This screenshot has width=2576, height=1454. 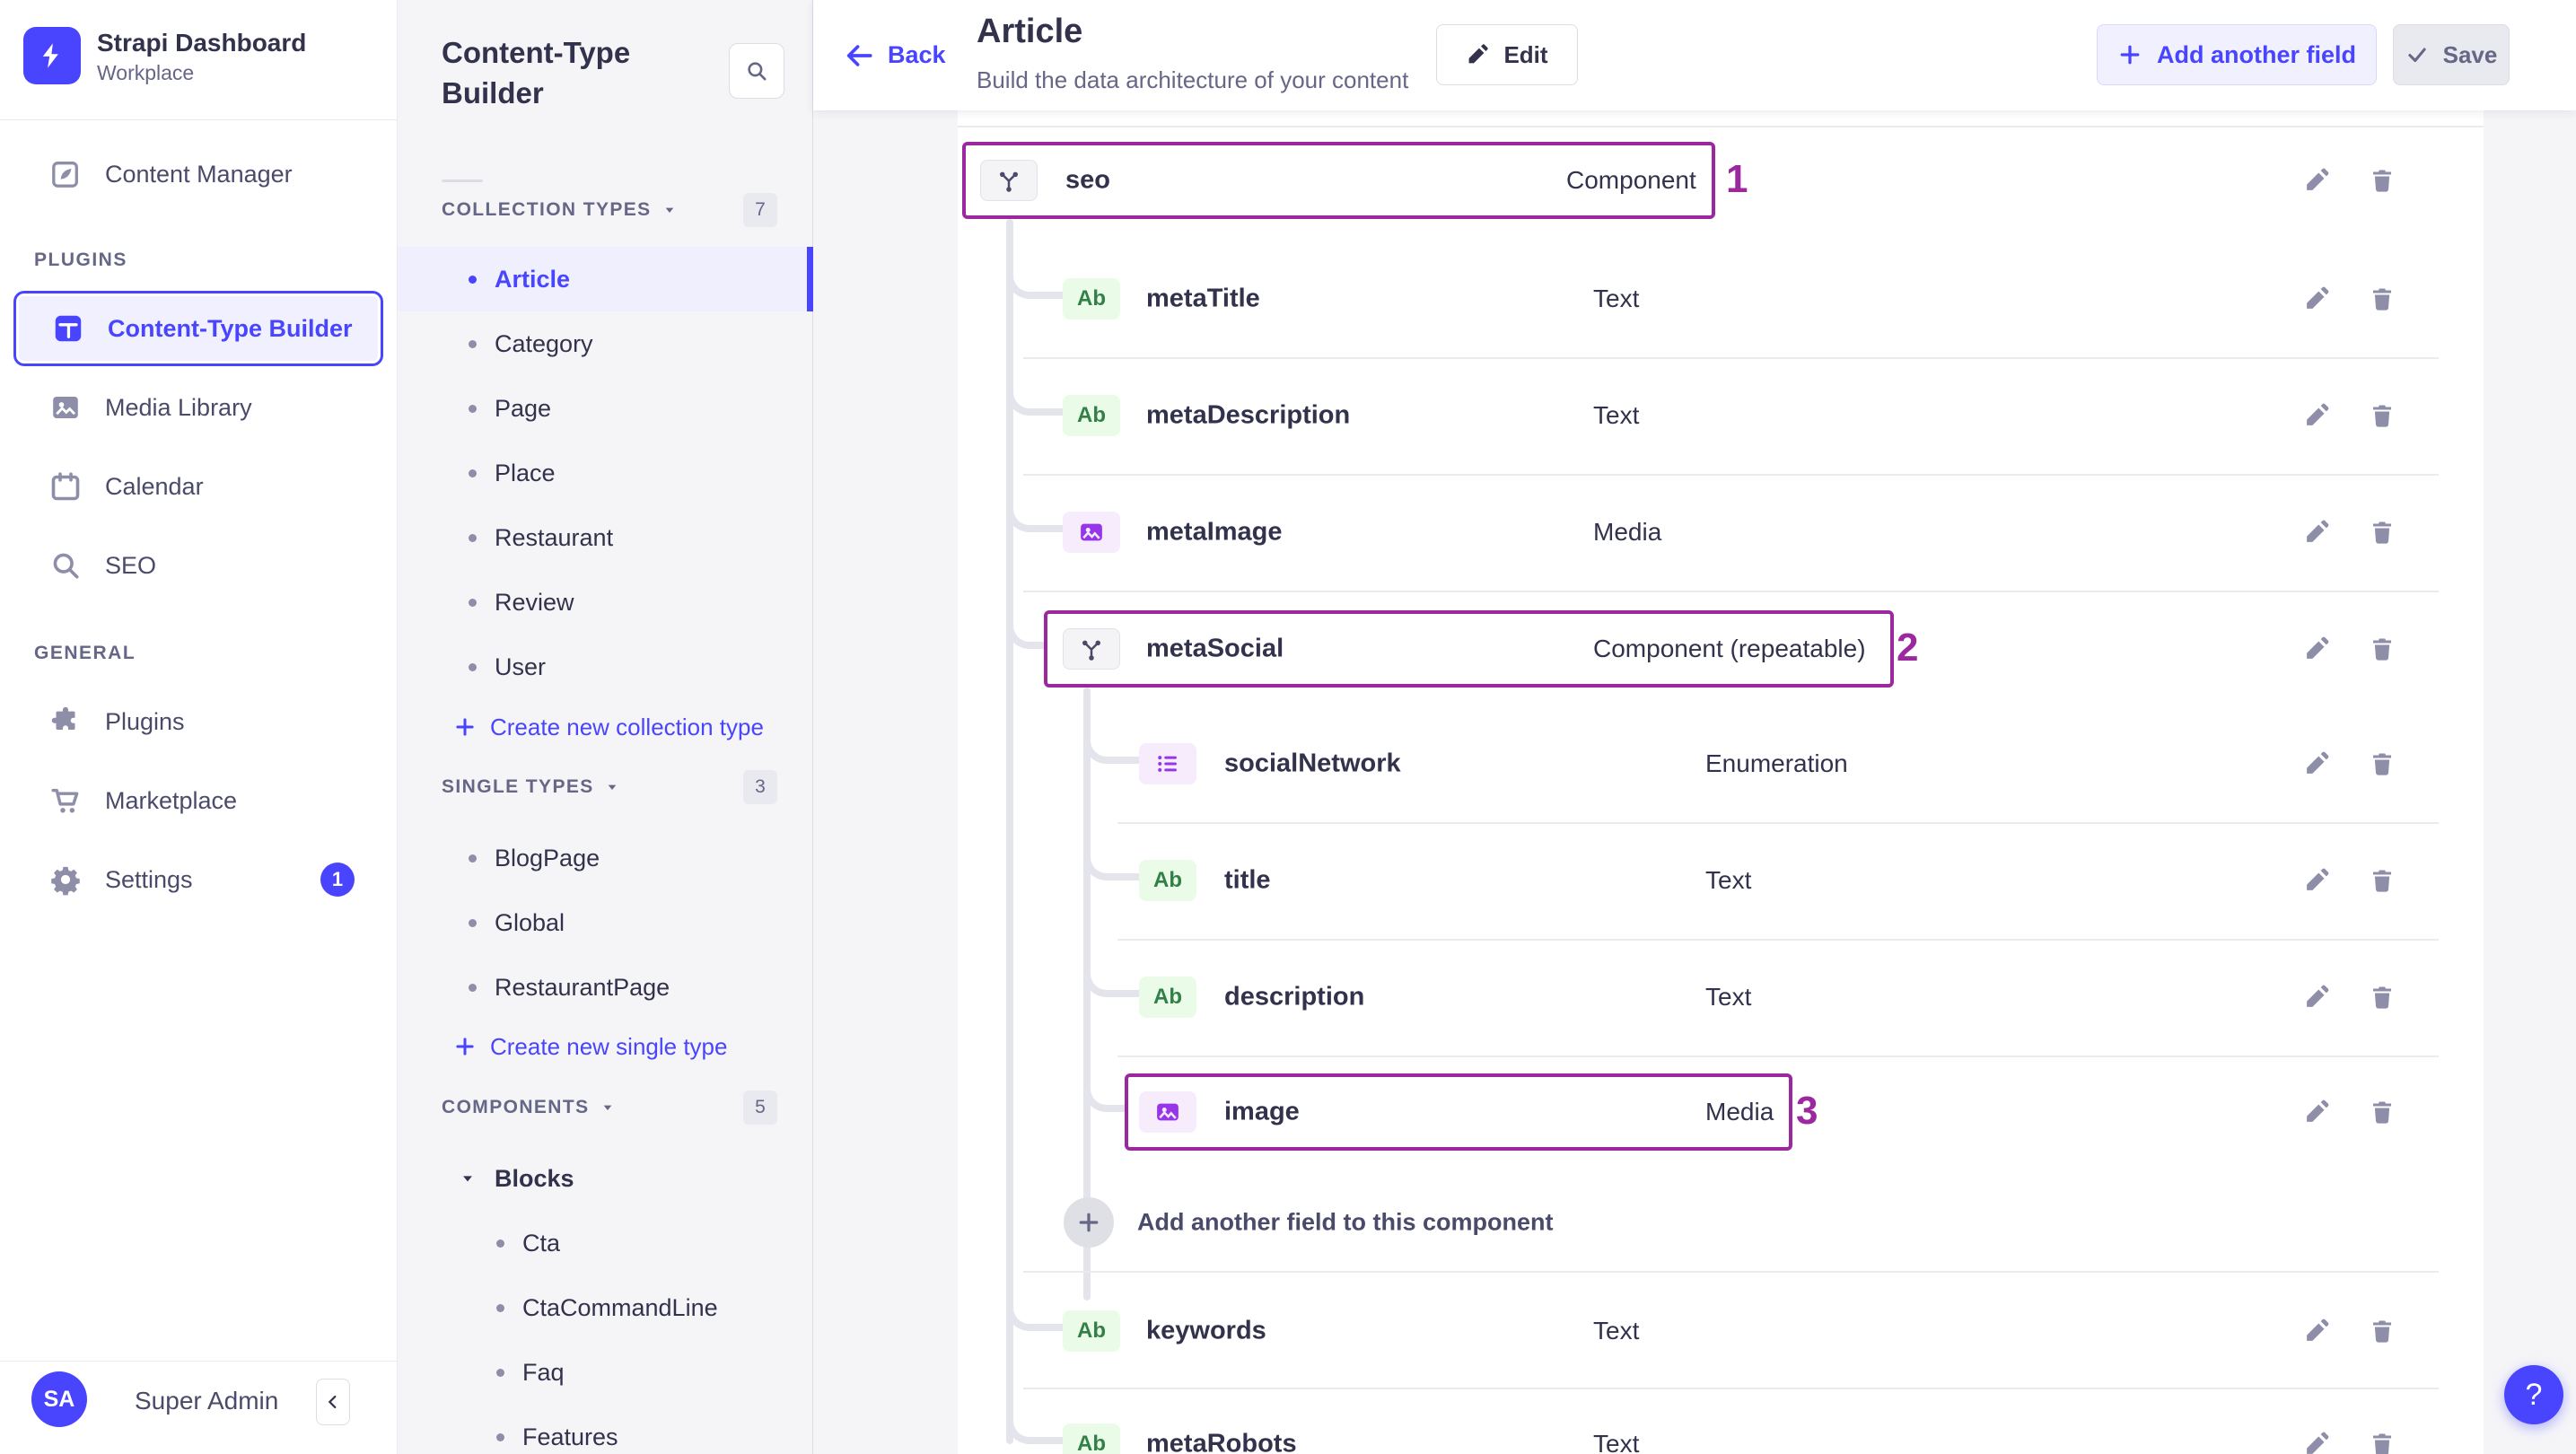 What do you see at coordinates (605, 1429) in the screenshot?
I see `subnav-item-features: Features` at bounding box center [605, 1429].